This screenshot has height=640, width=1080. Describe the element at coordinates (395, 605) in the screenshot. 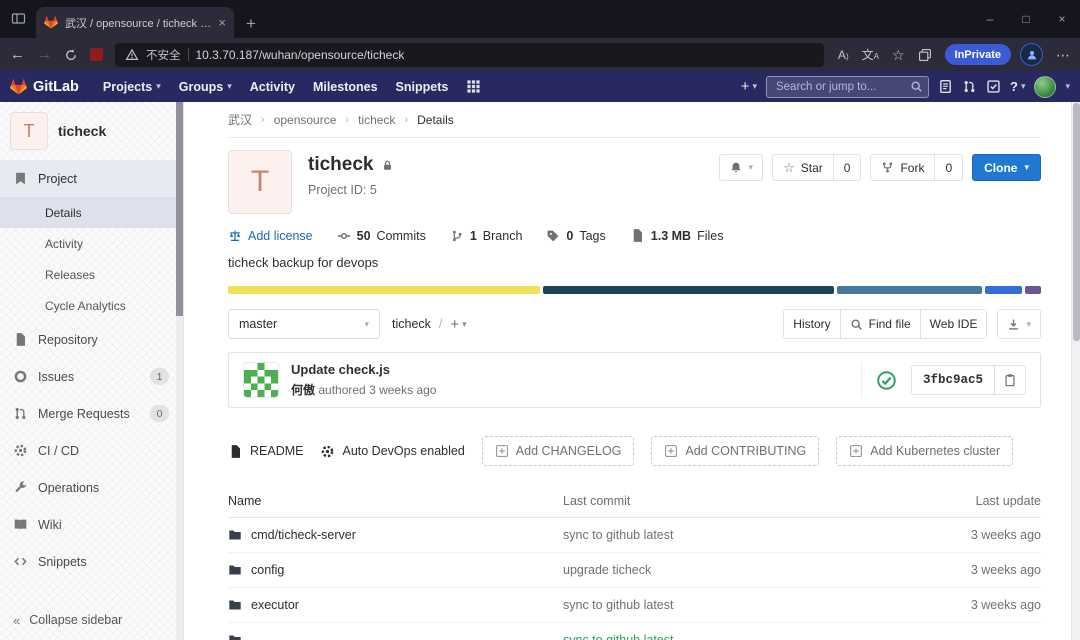

I see `file-name: executor` at that location.